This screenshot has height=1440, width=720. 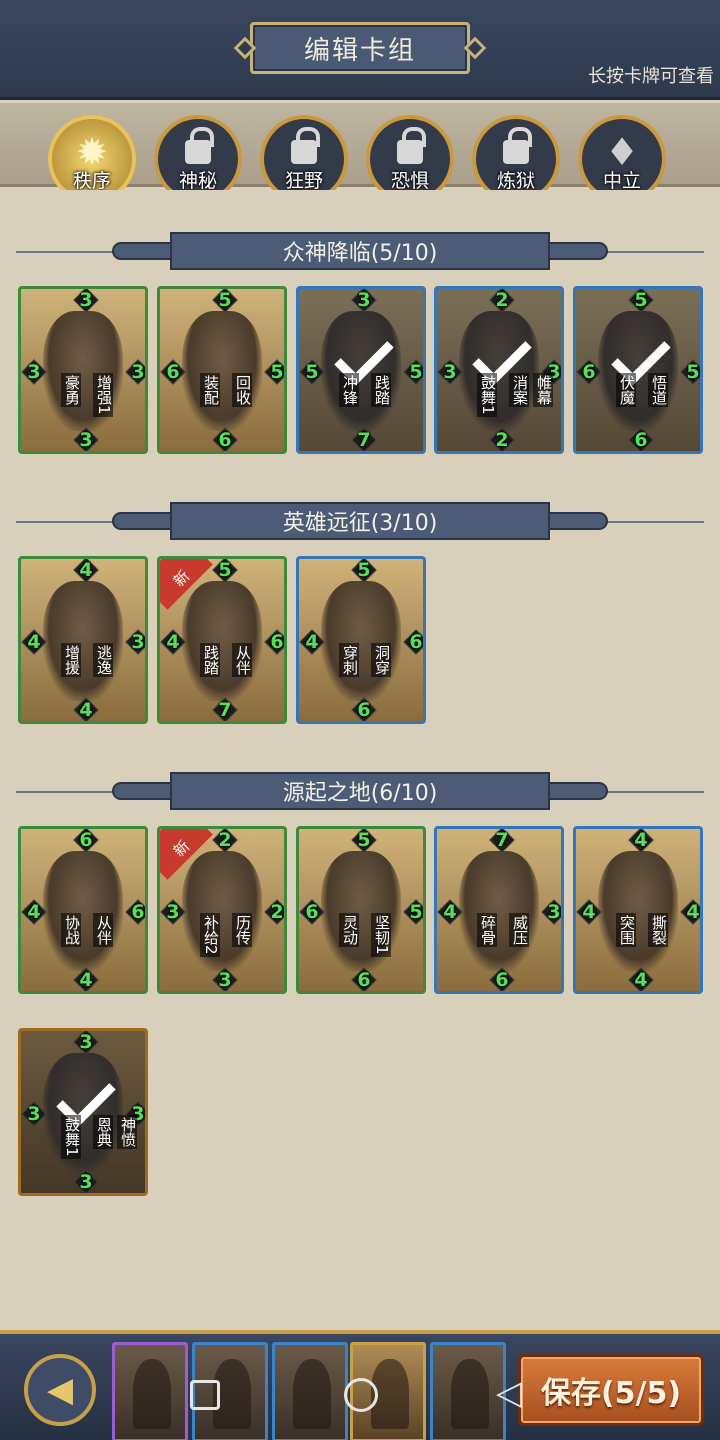 What do you see at coordinates (274, 912) in the screenshot?
I see `stat-right: 2` at bounding box center [274, 912].